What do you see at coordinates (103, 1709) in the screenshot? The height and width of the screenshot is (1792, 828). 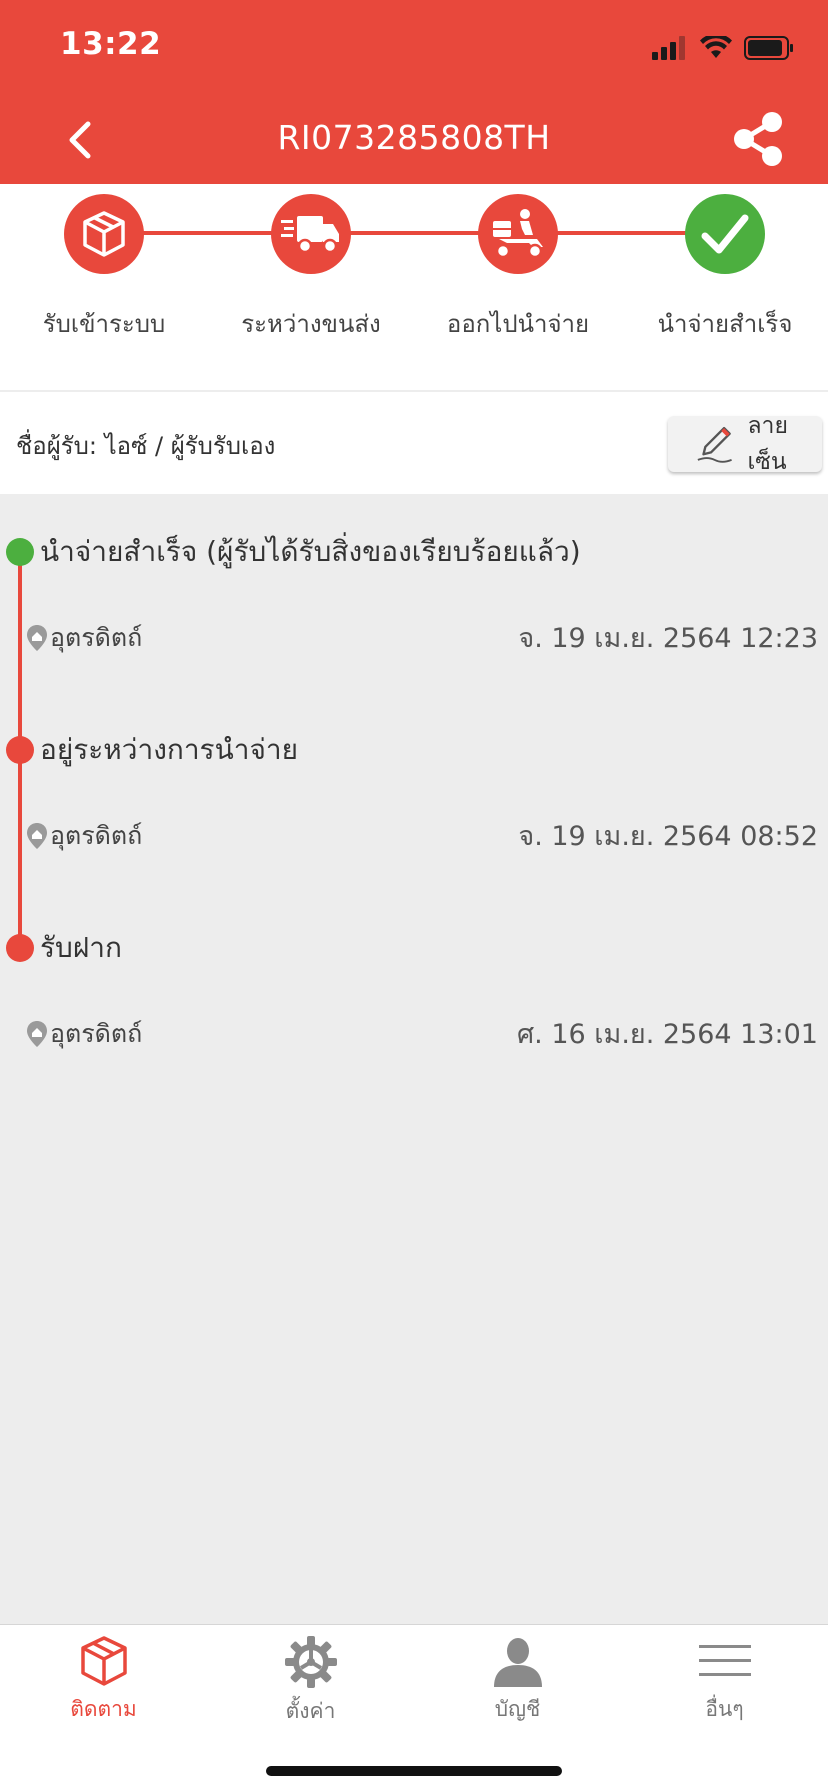 I see `tab-label: ติดตาม` at bounding box center [103, 1709].